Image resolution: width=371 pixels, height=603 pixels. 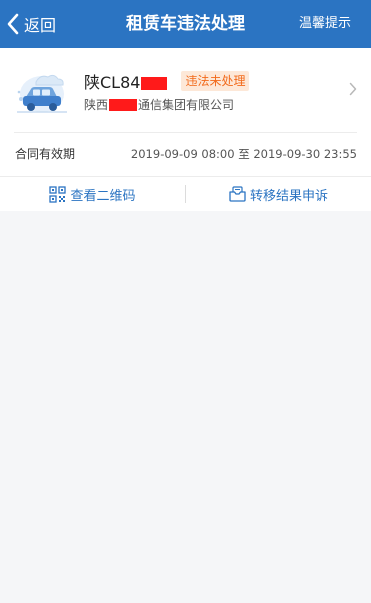 I want to click on tips-button: 温馨提示, so click(x=325, y=24).